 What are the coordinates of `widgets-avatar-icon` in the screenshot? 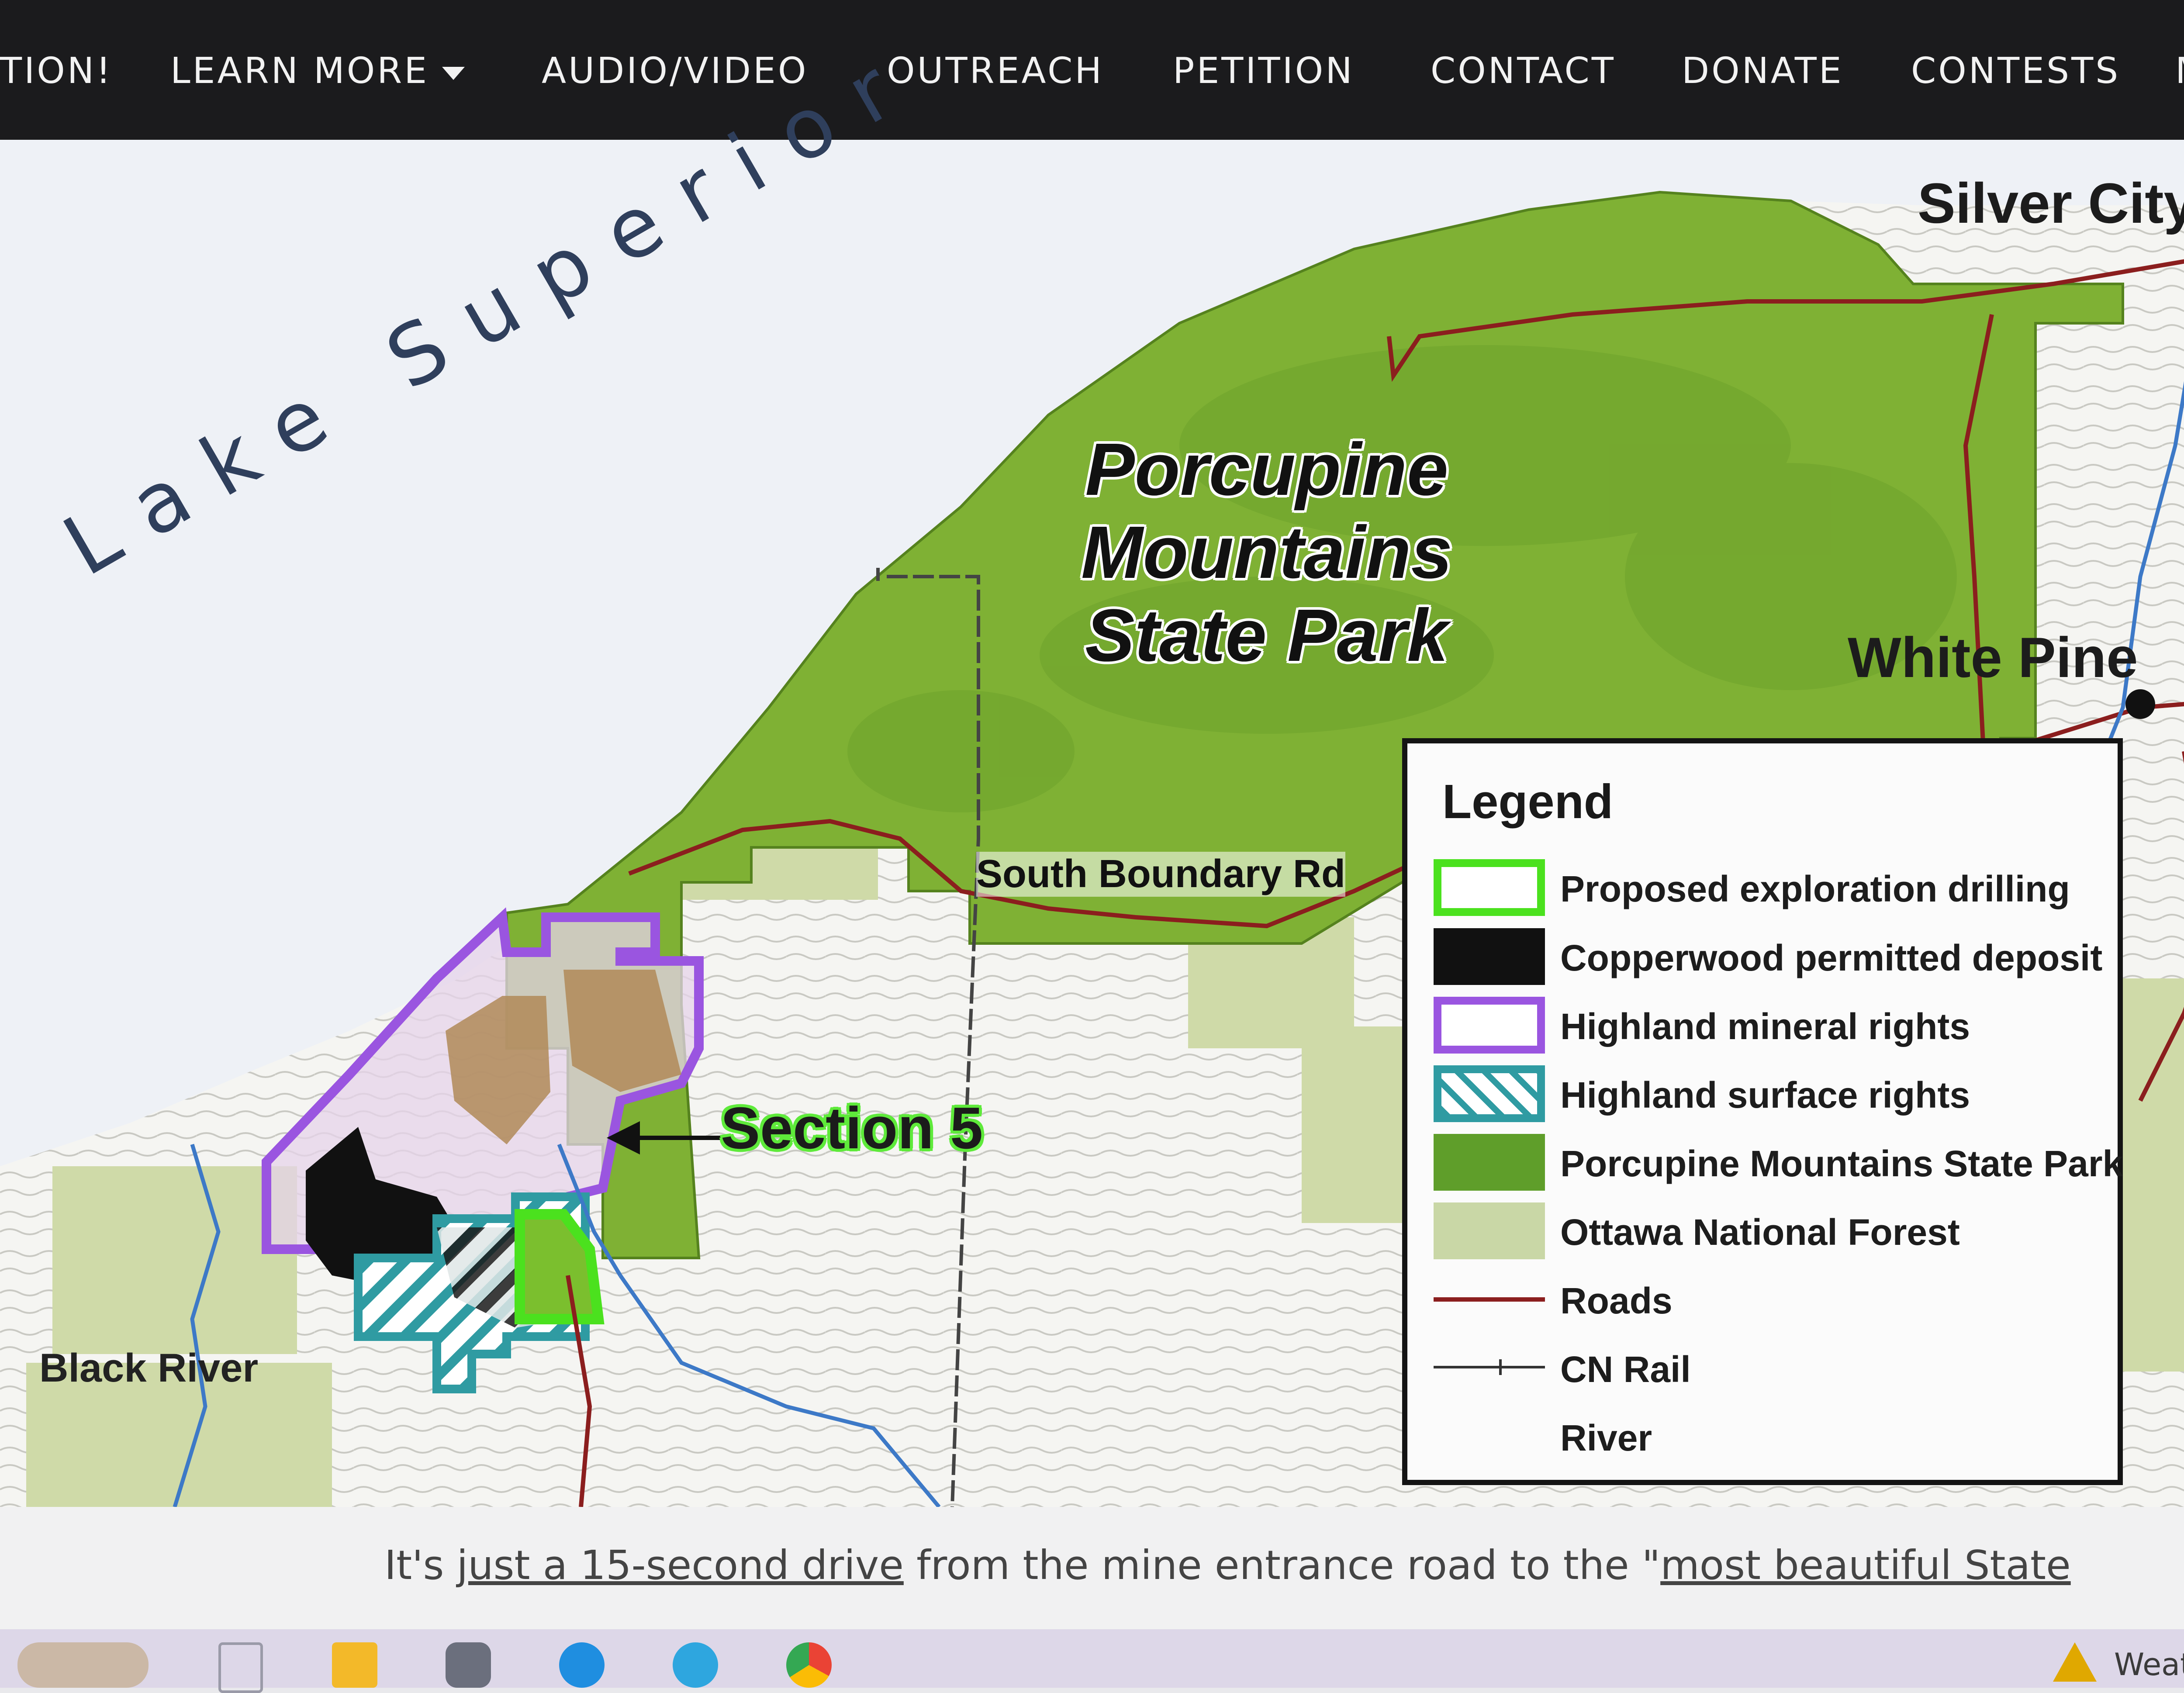 It's located at (83, 1665).